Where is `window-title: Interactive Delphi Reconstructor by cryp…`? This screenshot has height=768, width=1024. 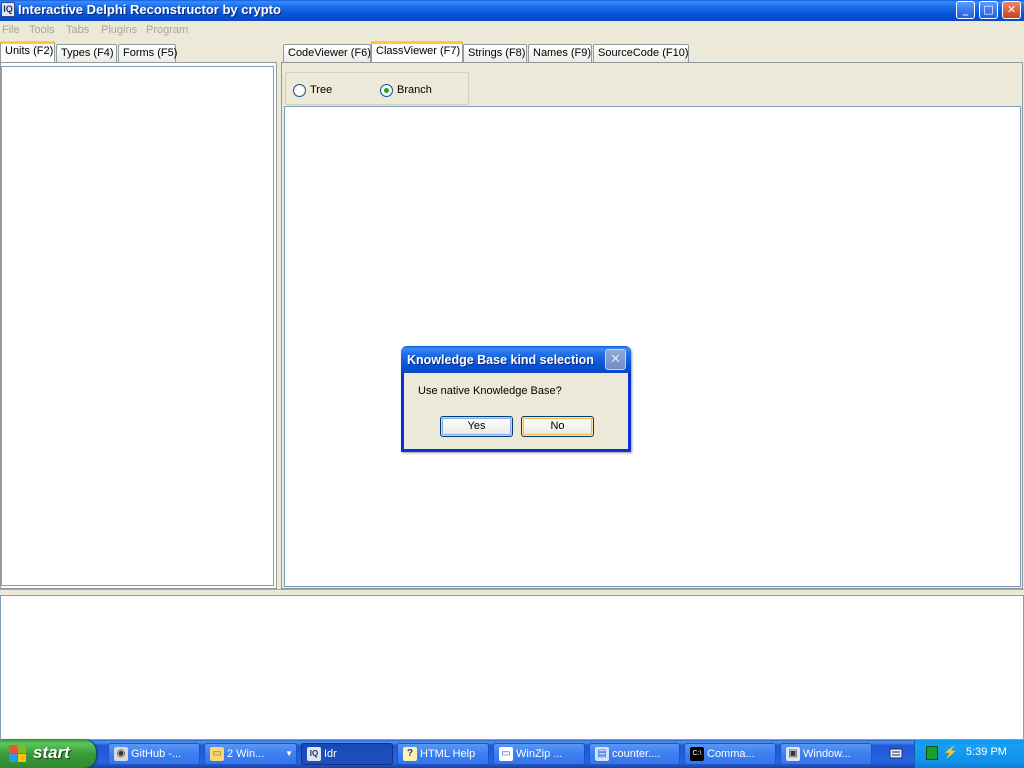 window-title: Interactive Delphi Reconstructor by cryp… is located at coordinates (149, 9).